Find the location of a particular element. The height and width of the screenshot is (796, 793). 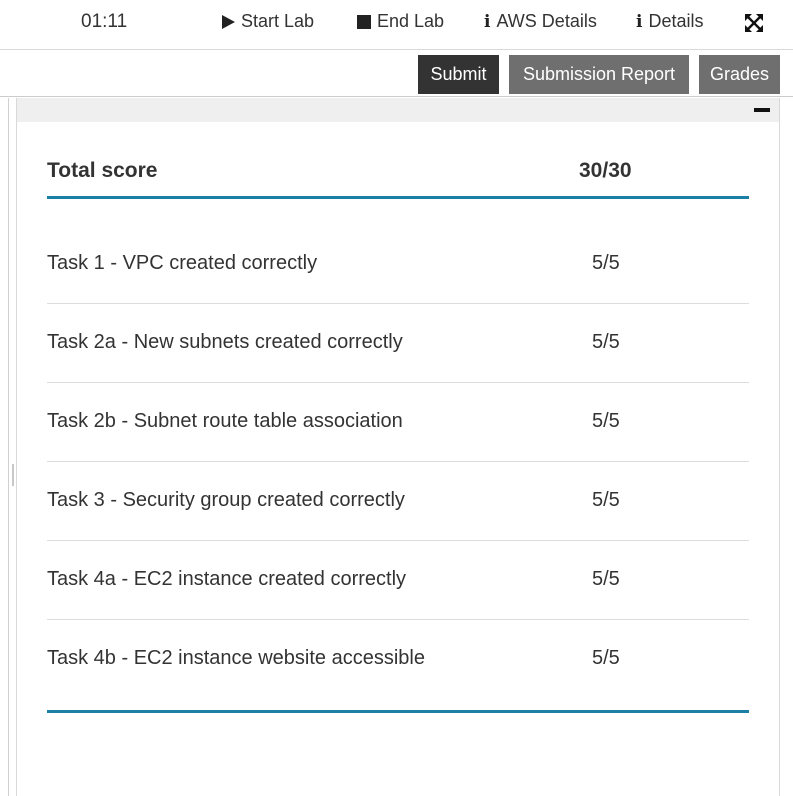

resize-handle is located at coordinates (13, 475).